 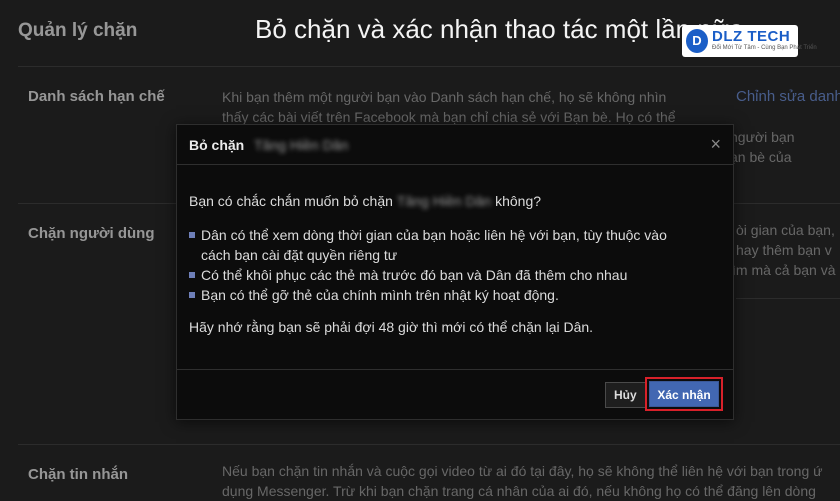 I want to click on cancel-button: Hủy, so click(x=625, y=395).